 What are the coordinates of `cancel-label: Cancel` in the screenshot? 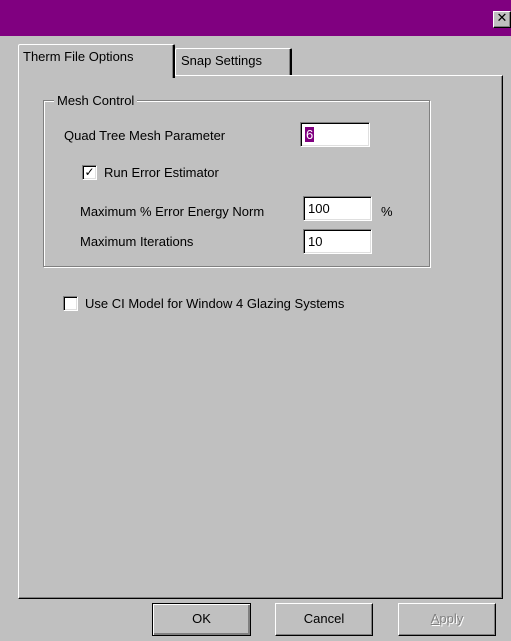 It's located at (324, 618).